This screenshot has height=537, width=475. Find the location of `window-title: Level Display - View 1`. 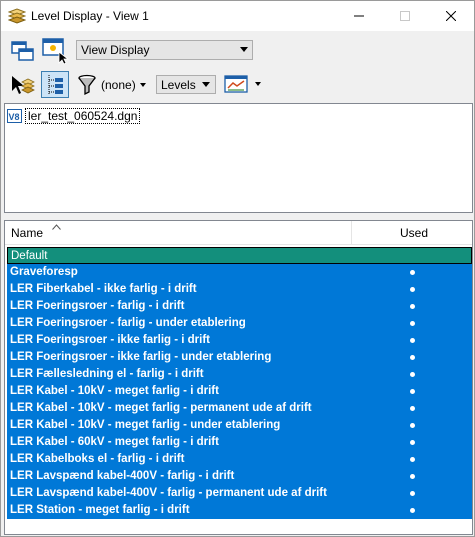

window-title: Level Display - View 1 is located at coordinates (90, 16).